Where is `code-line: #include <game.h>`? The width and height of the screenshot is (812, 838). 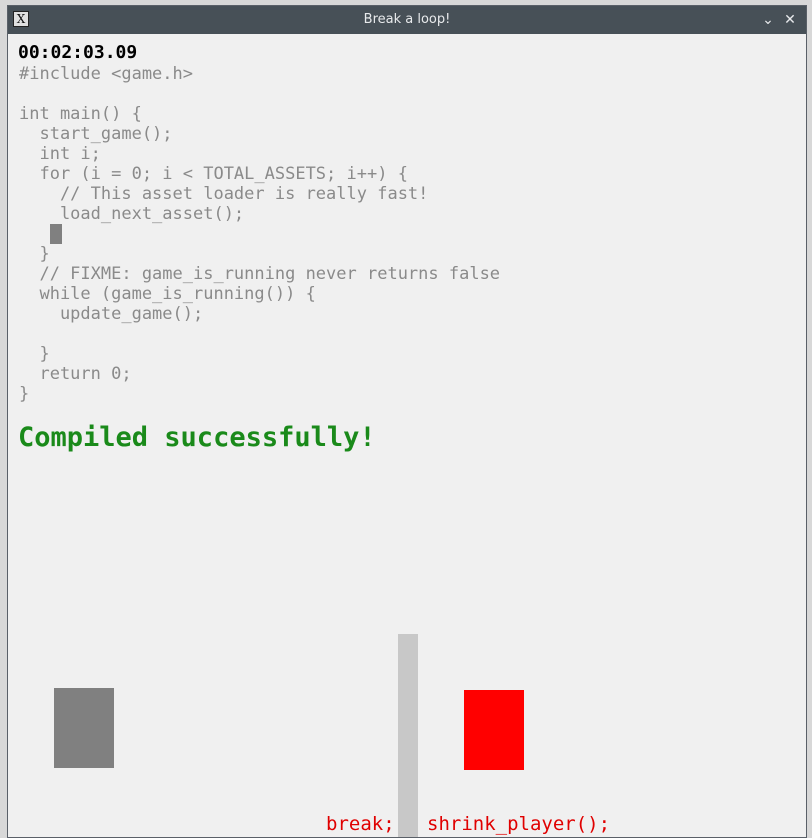
code-line: #include <game.h> is located at coordinates (106, 74).